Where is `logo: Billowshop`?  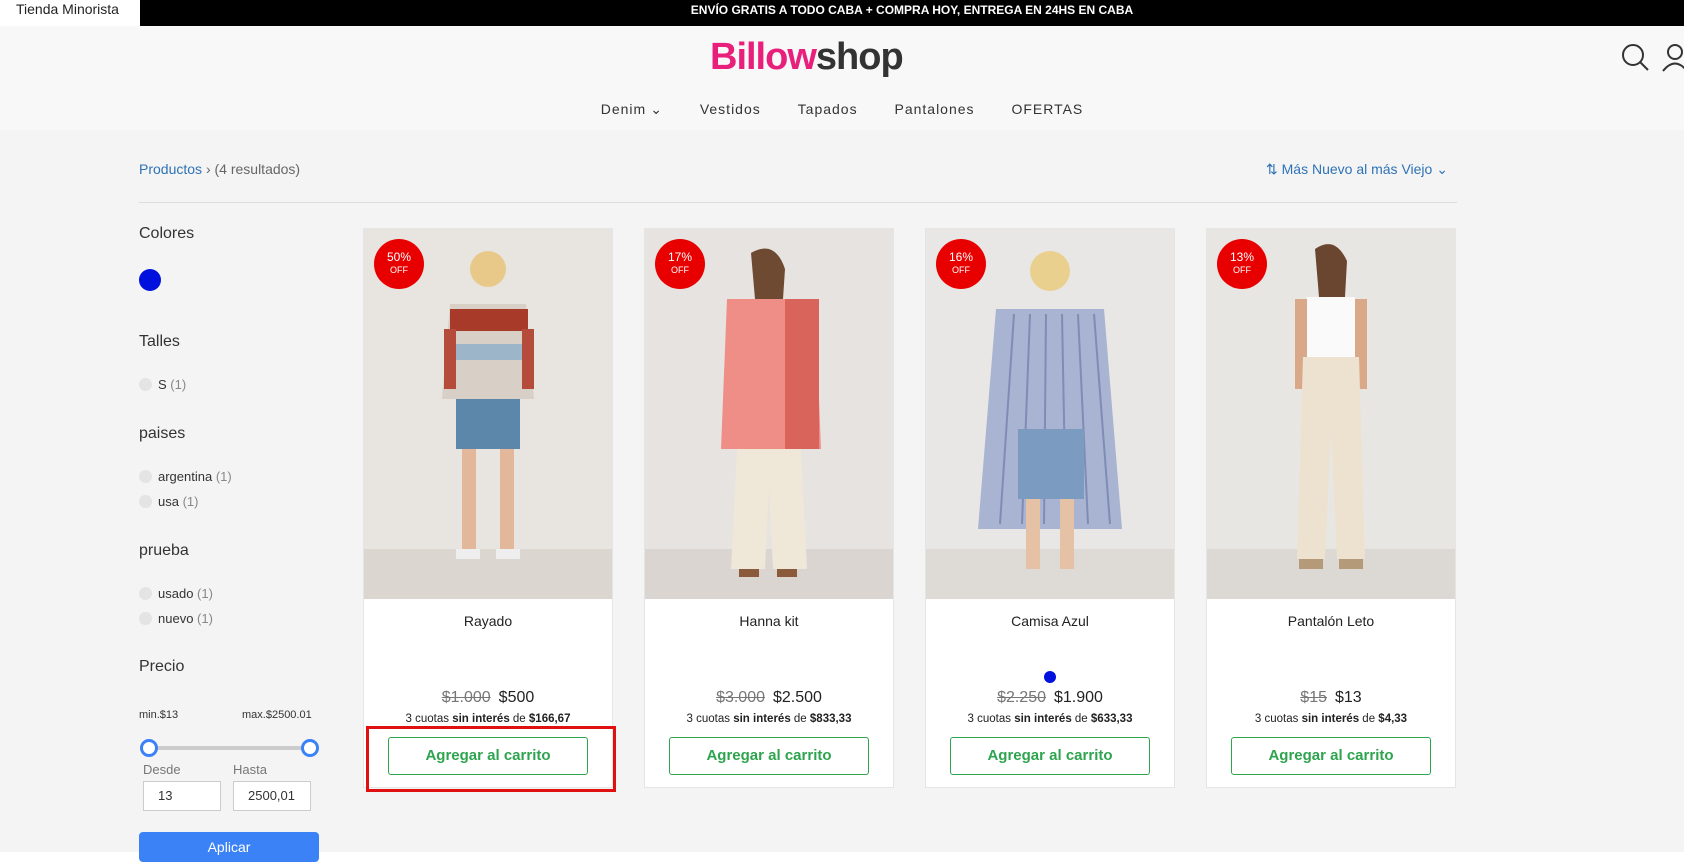 logo: Billowshop is located at coordinates (807, 57).